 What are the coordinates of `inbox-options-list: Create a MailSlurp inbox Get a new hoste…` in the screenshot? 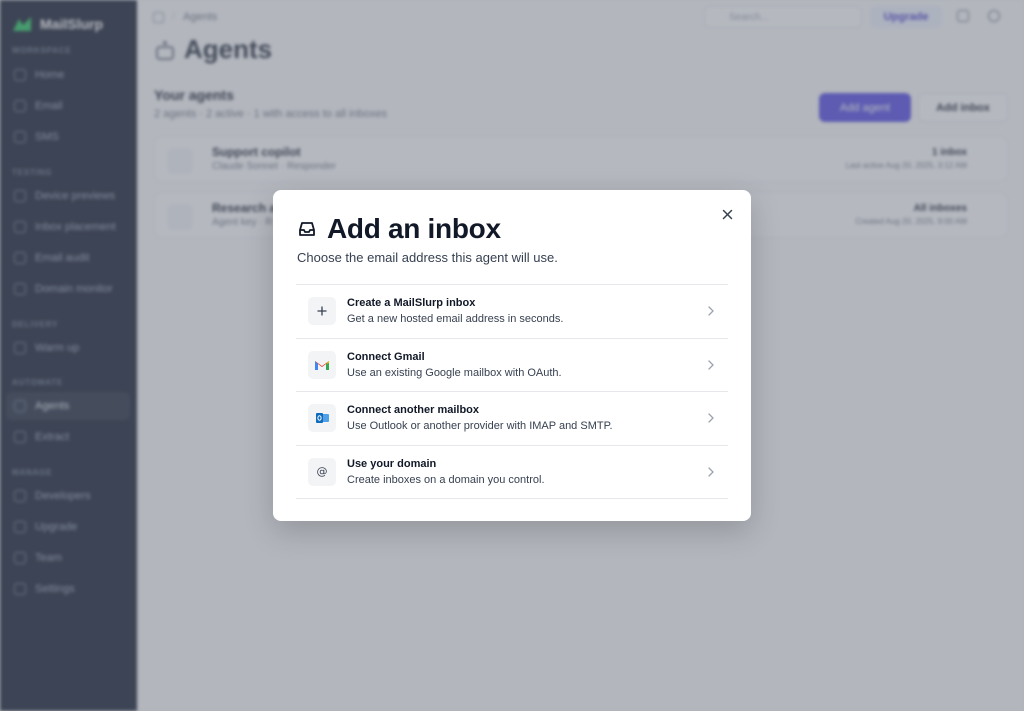 It's located at (512, 391).